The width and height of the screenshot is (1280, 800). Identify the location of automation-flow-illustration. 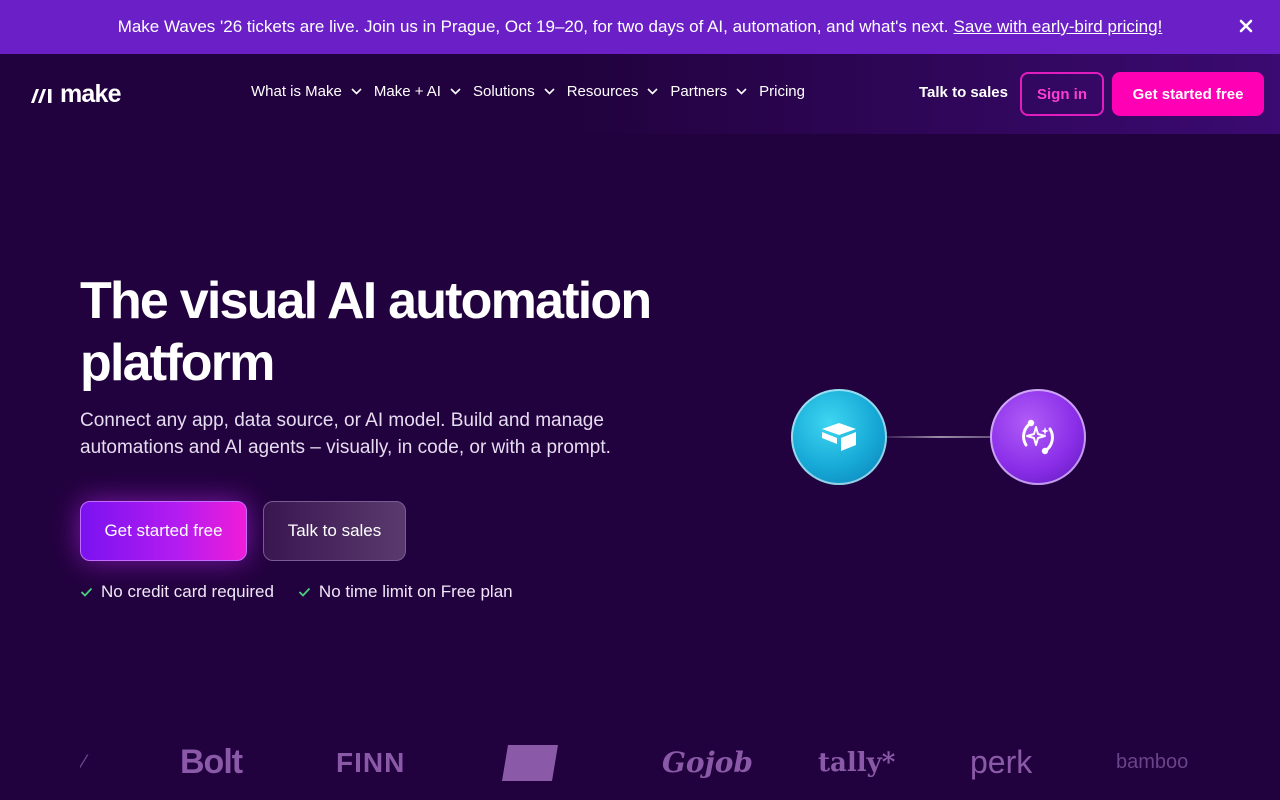
(939, 438).